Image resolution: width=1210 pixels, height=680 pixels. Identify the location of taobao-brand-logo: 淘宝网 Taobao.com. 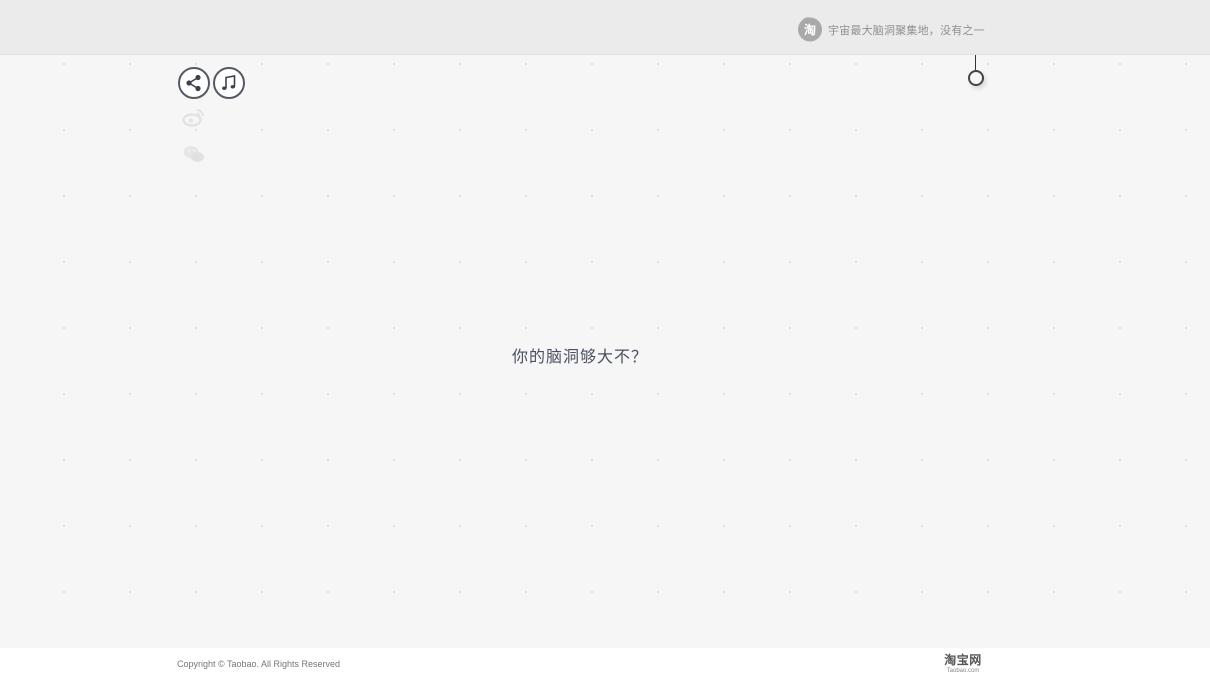
(963, 664).